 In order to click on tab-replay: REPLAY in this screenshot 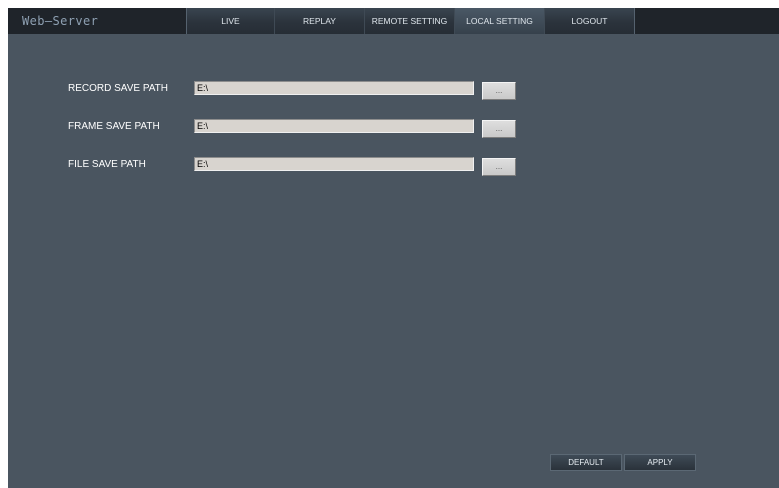, I will do `click(320, 21)`.